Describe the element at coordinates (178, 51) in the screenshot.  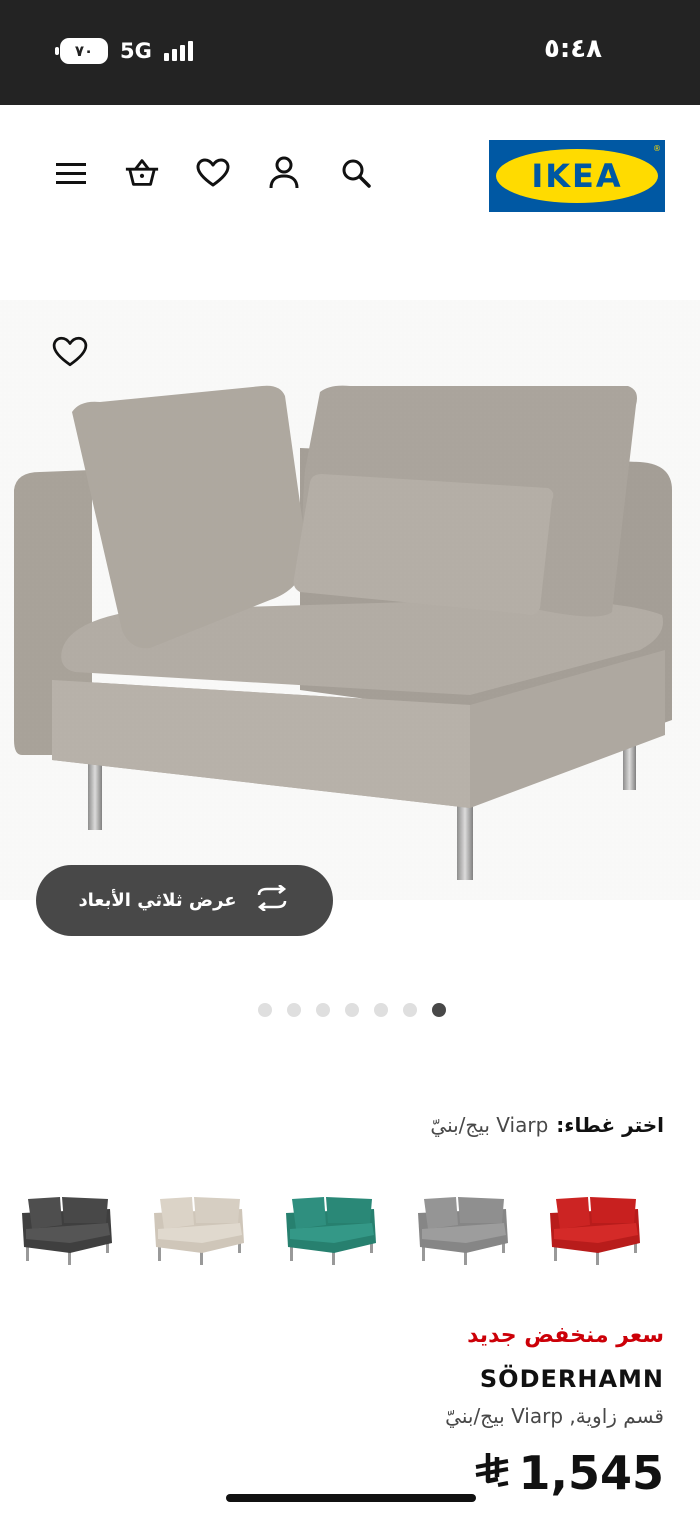
I see `signal-icon` at that location.